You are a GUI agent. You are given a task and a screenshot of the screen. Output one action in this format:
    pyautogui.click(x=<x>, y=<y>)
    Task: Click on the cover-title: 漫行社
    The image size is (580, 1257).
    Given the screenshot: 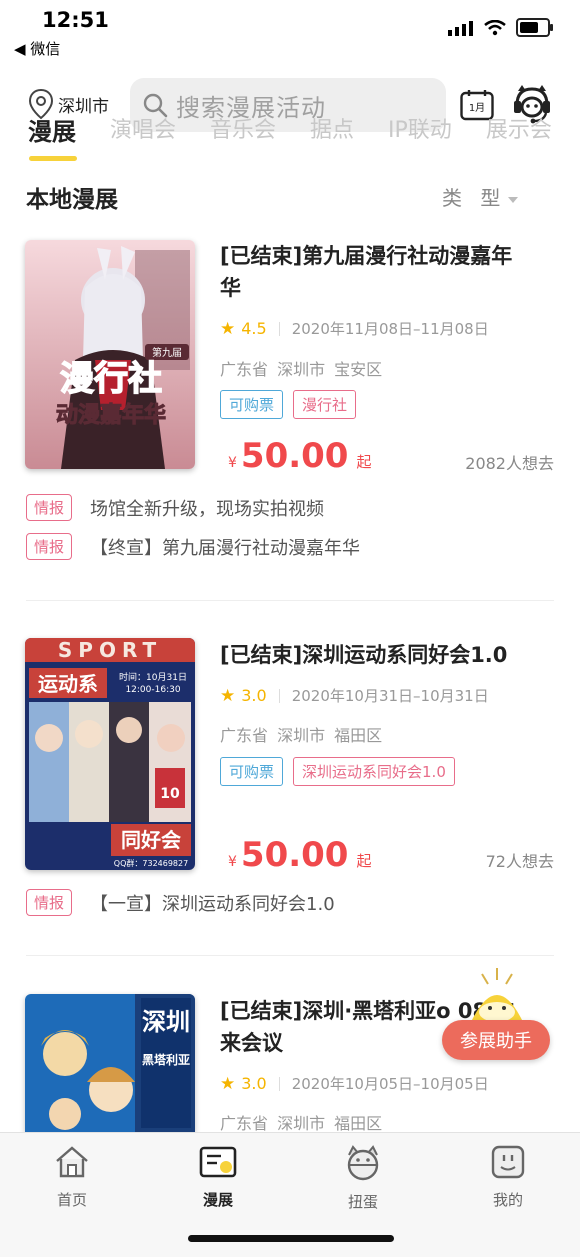 What is the action you would take?
    pyautogui.click(x=111, y=379)
    